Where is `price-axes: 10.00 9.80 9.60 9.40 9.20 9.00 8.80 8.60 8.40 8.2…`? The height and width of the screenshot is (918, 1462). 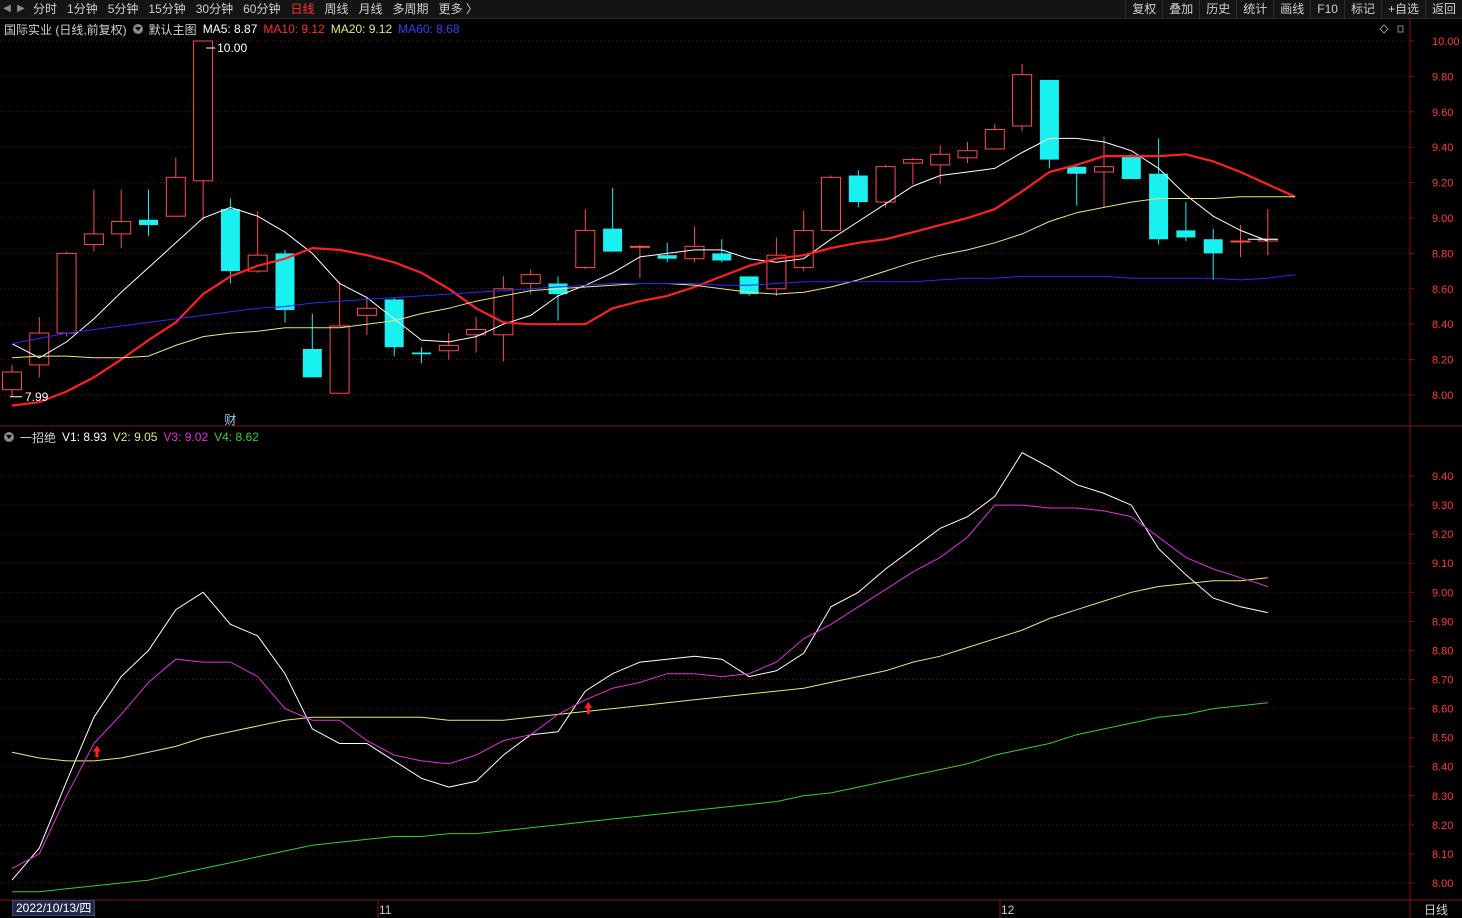 price-axes: 10.00 9.80 9.60 9.40 9.20 9.00 8.80 8.60 8.40 8.2… is located at coordinates (1435, 463).